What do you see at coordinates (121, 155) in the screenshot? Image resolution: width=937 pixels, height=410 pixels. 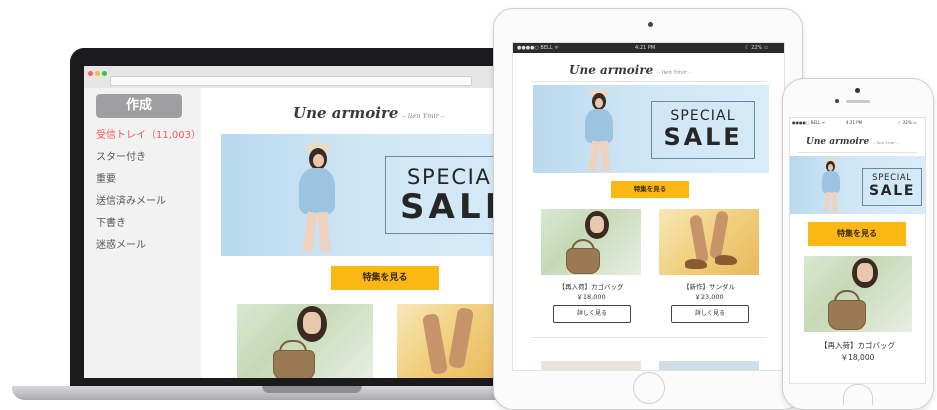 I see `folder-starred: スター付き` at bounding box center [121, 155].